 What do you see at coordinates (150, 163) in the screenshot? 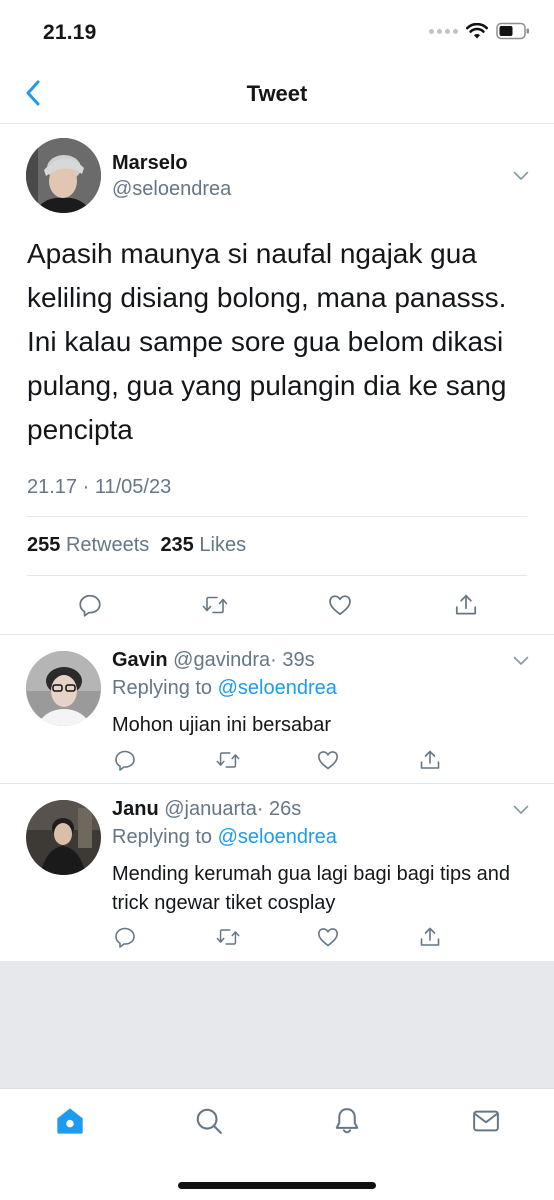
I see `author-name: Marselo` at bounding box center [150, 163].